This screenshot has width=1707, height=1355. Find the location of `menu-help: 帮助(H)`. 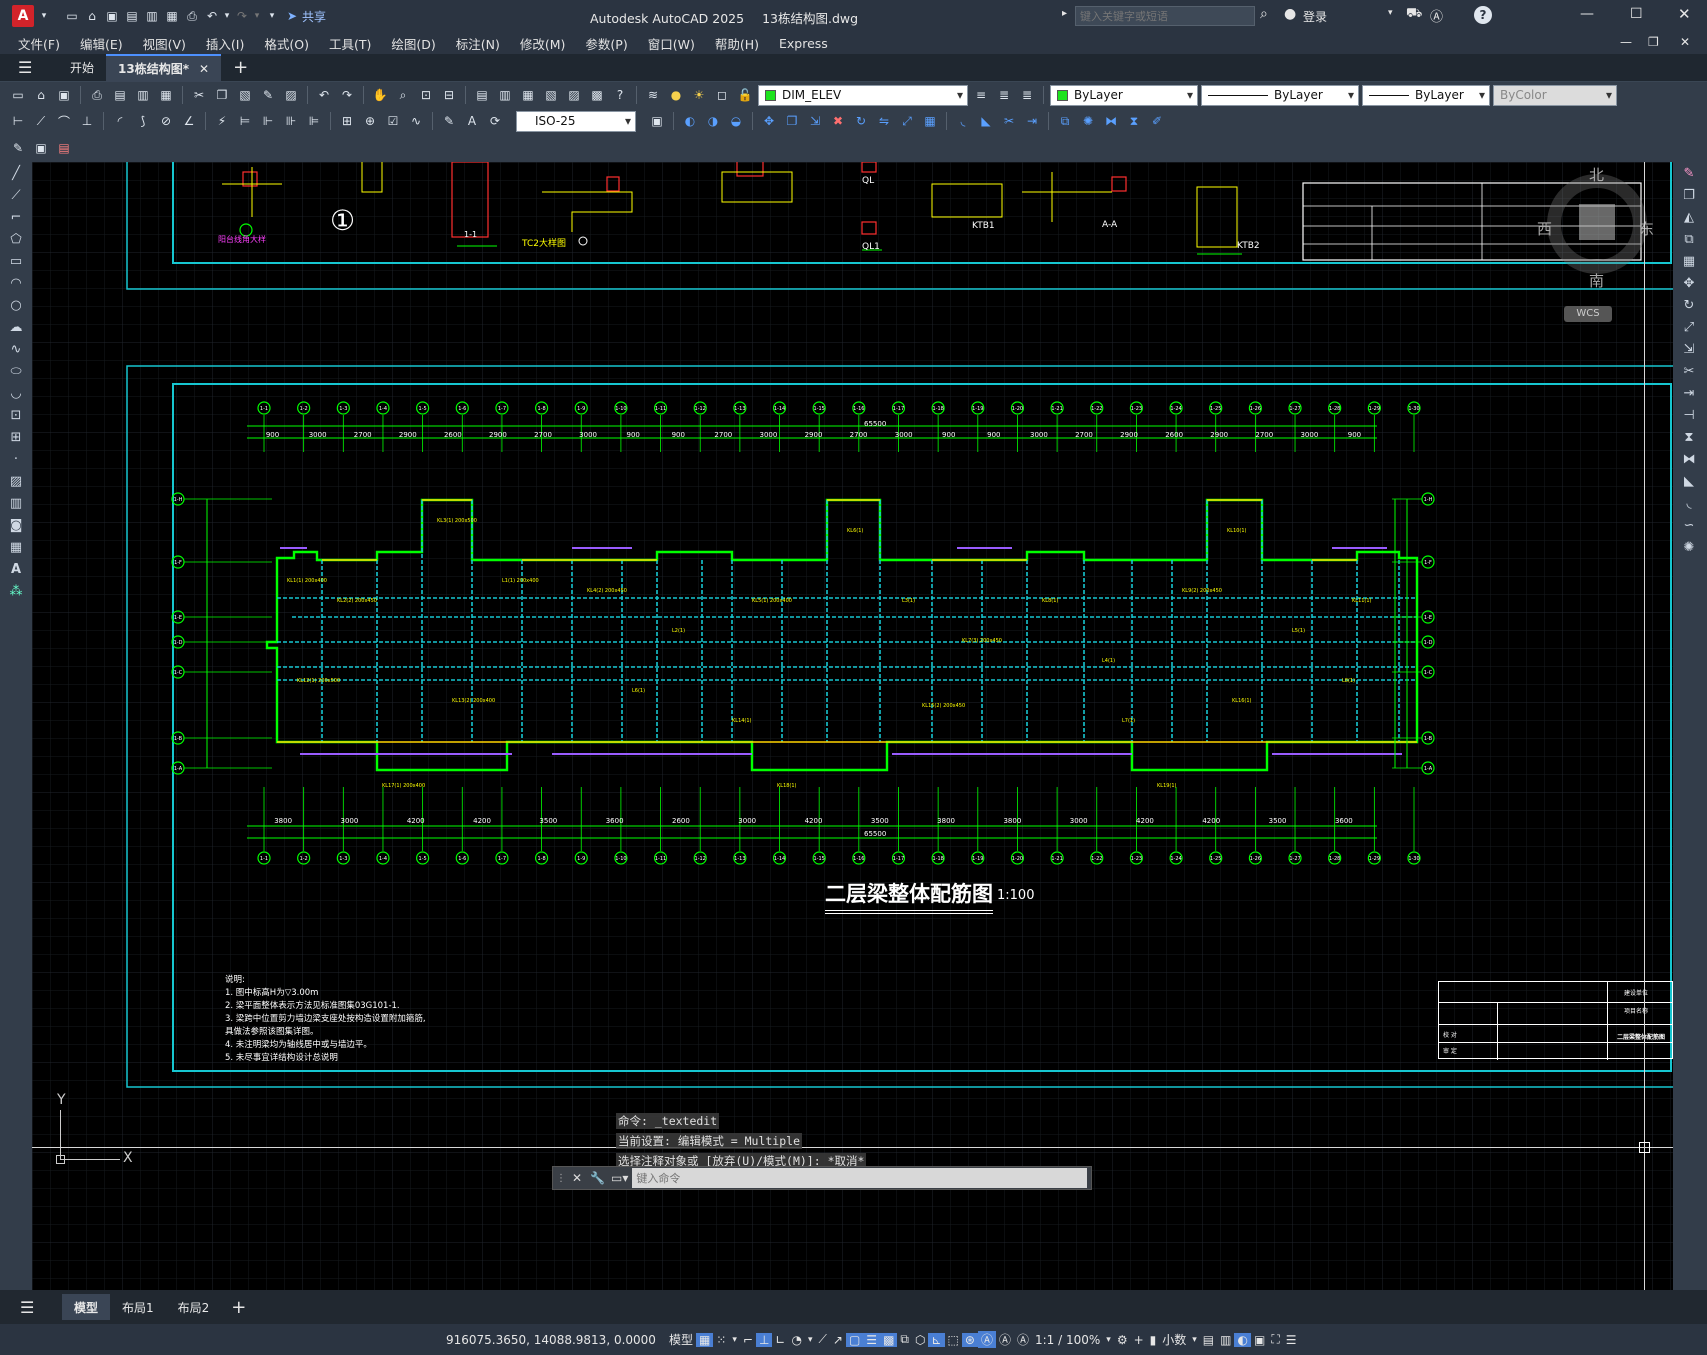

menu-help: 帮助(H) is located at coordinates (737, 43).